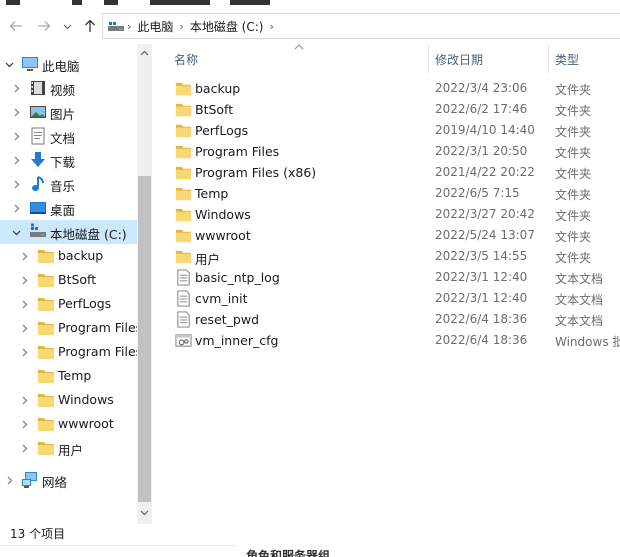 The width and height of the screenshot is (620, 557). What do you see at coordinates (386, 256) in the screenshot?
I see `file-row-users: 用户 2022/3/5 14:55 文件夹` at bounding box center [386, 256].